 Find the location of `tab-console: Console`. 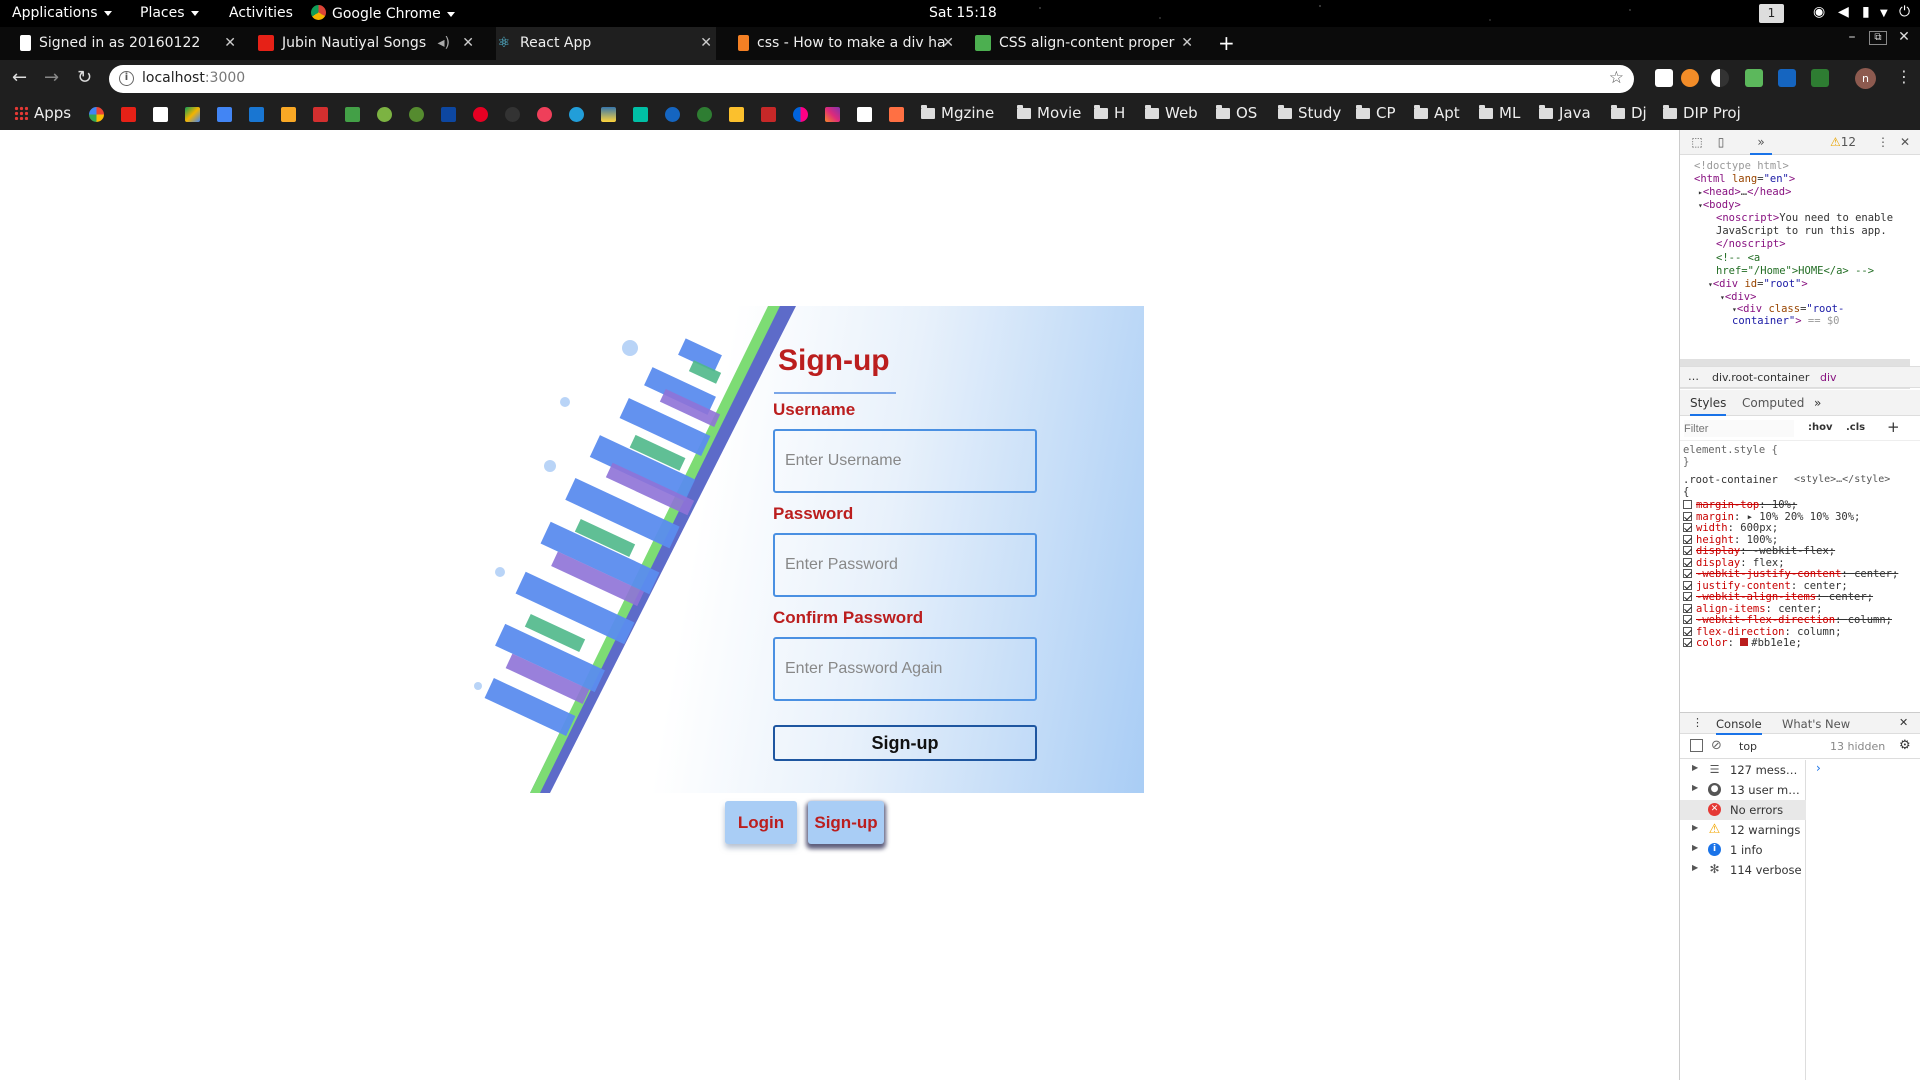

tab-console: Console is located at coordinates (1739, 726).